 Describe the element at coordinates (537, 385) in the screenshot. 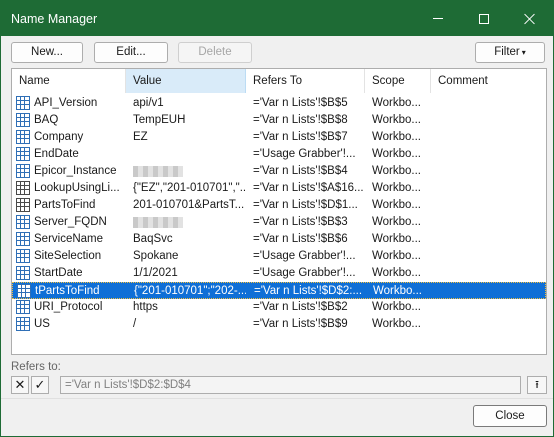

I see `collapse-dialog-button: ⭱` at that location.